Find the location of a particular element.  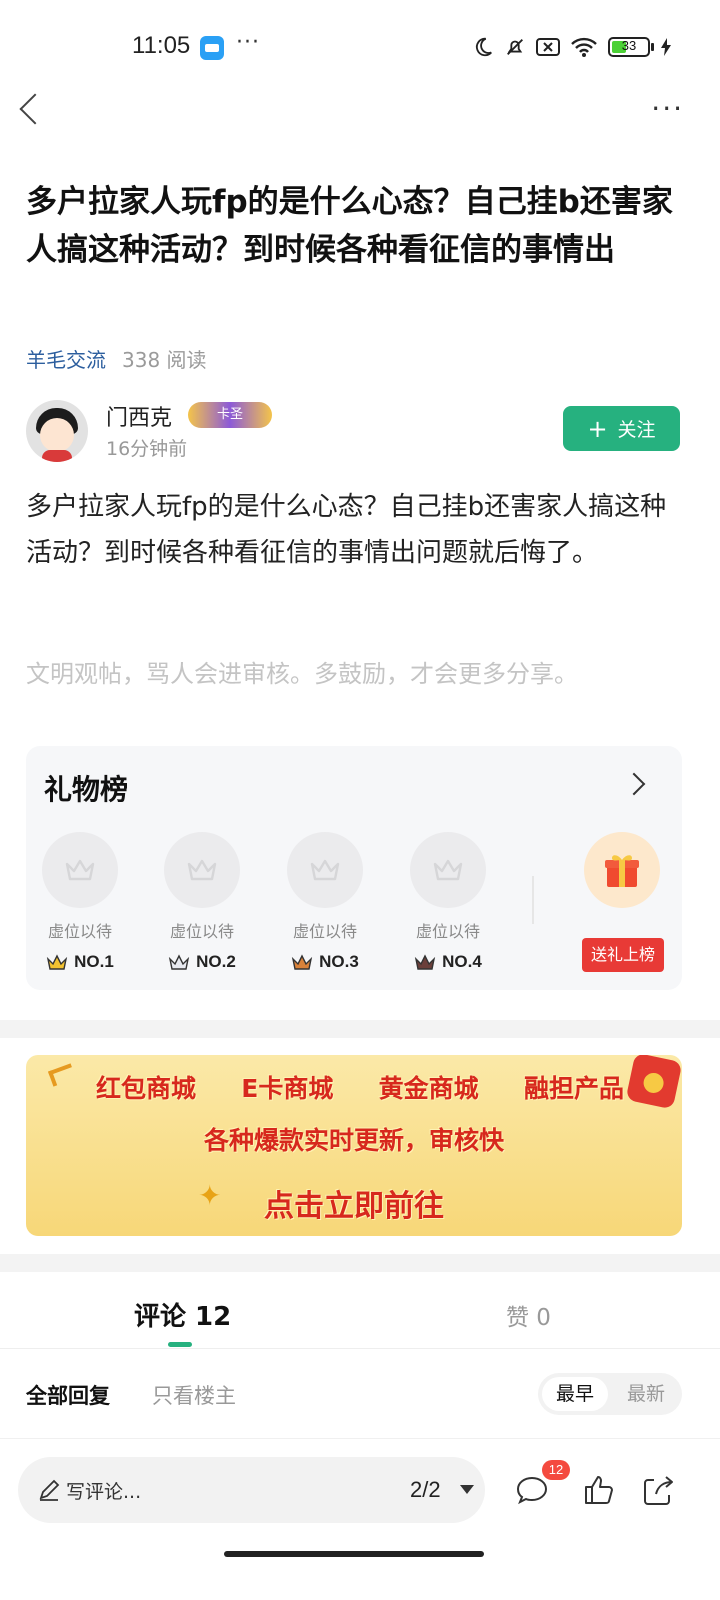

slot-rank: NO.2 is located at coordinates (202, 962).